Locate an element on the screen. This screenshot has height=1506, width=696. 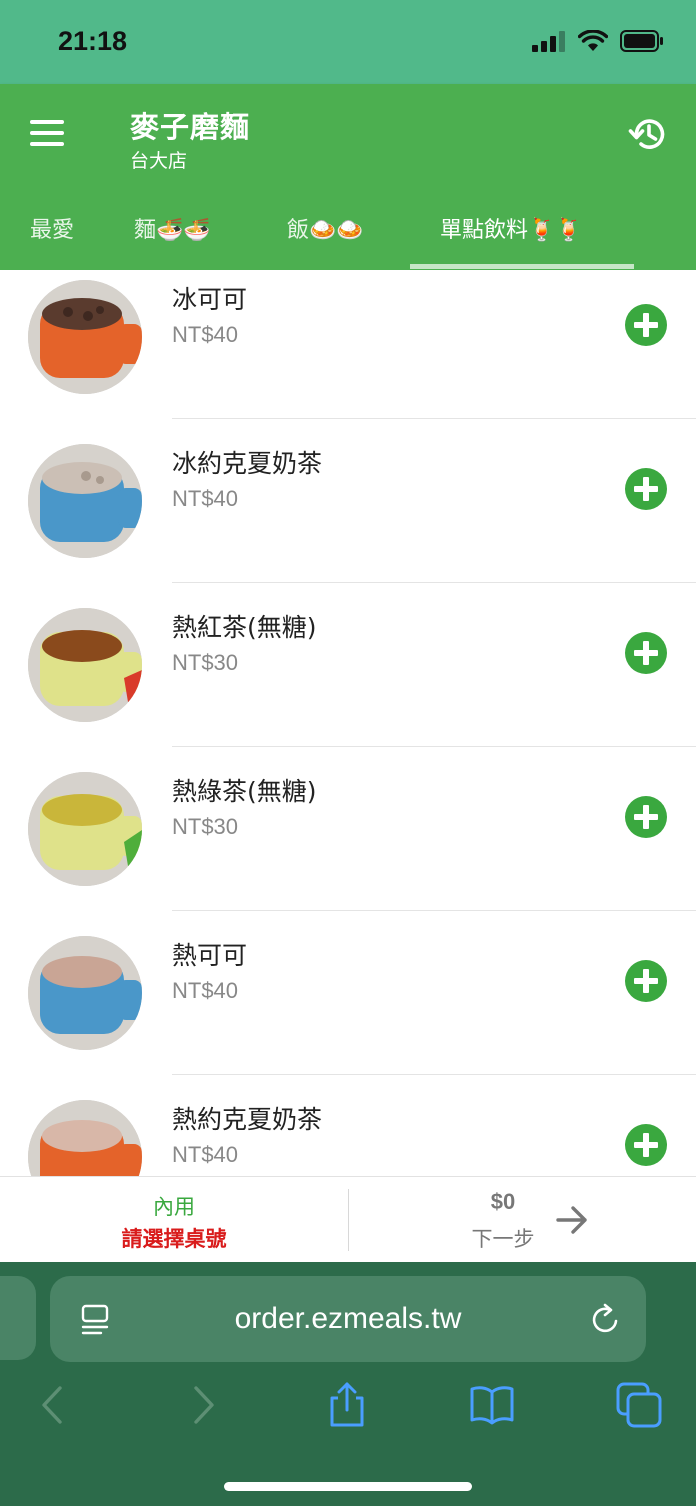
store-branch: 台大店 is located at coordinates (159, 161).